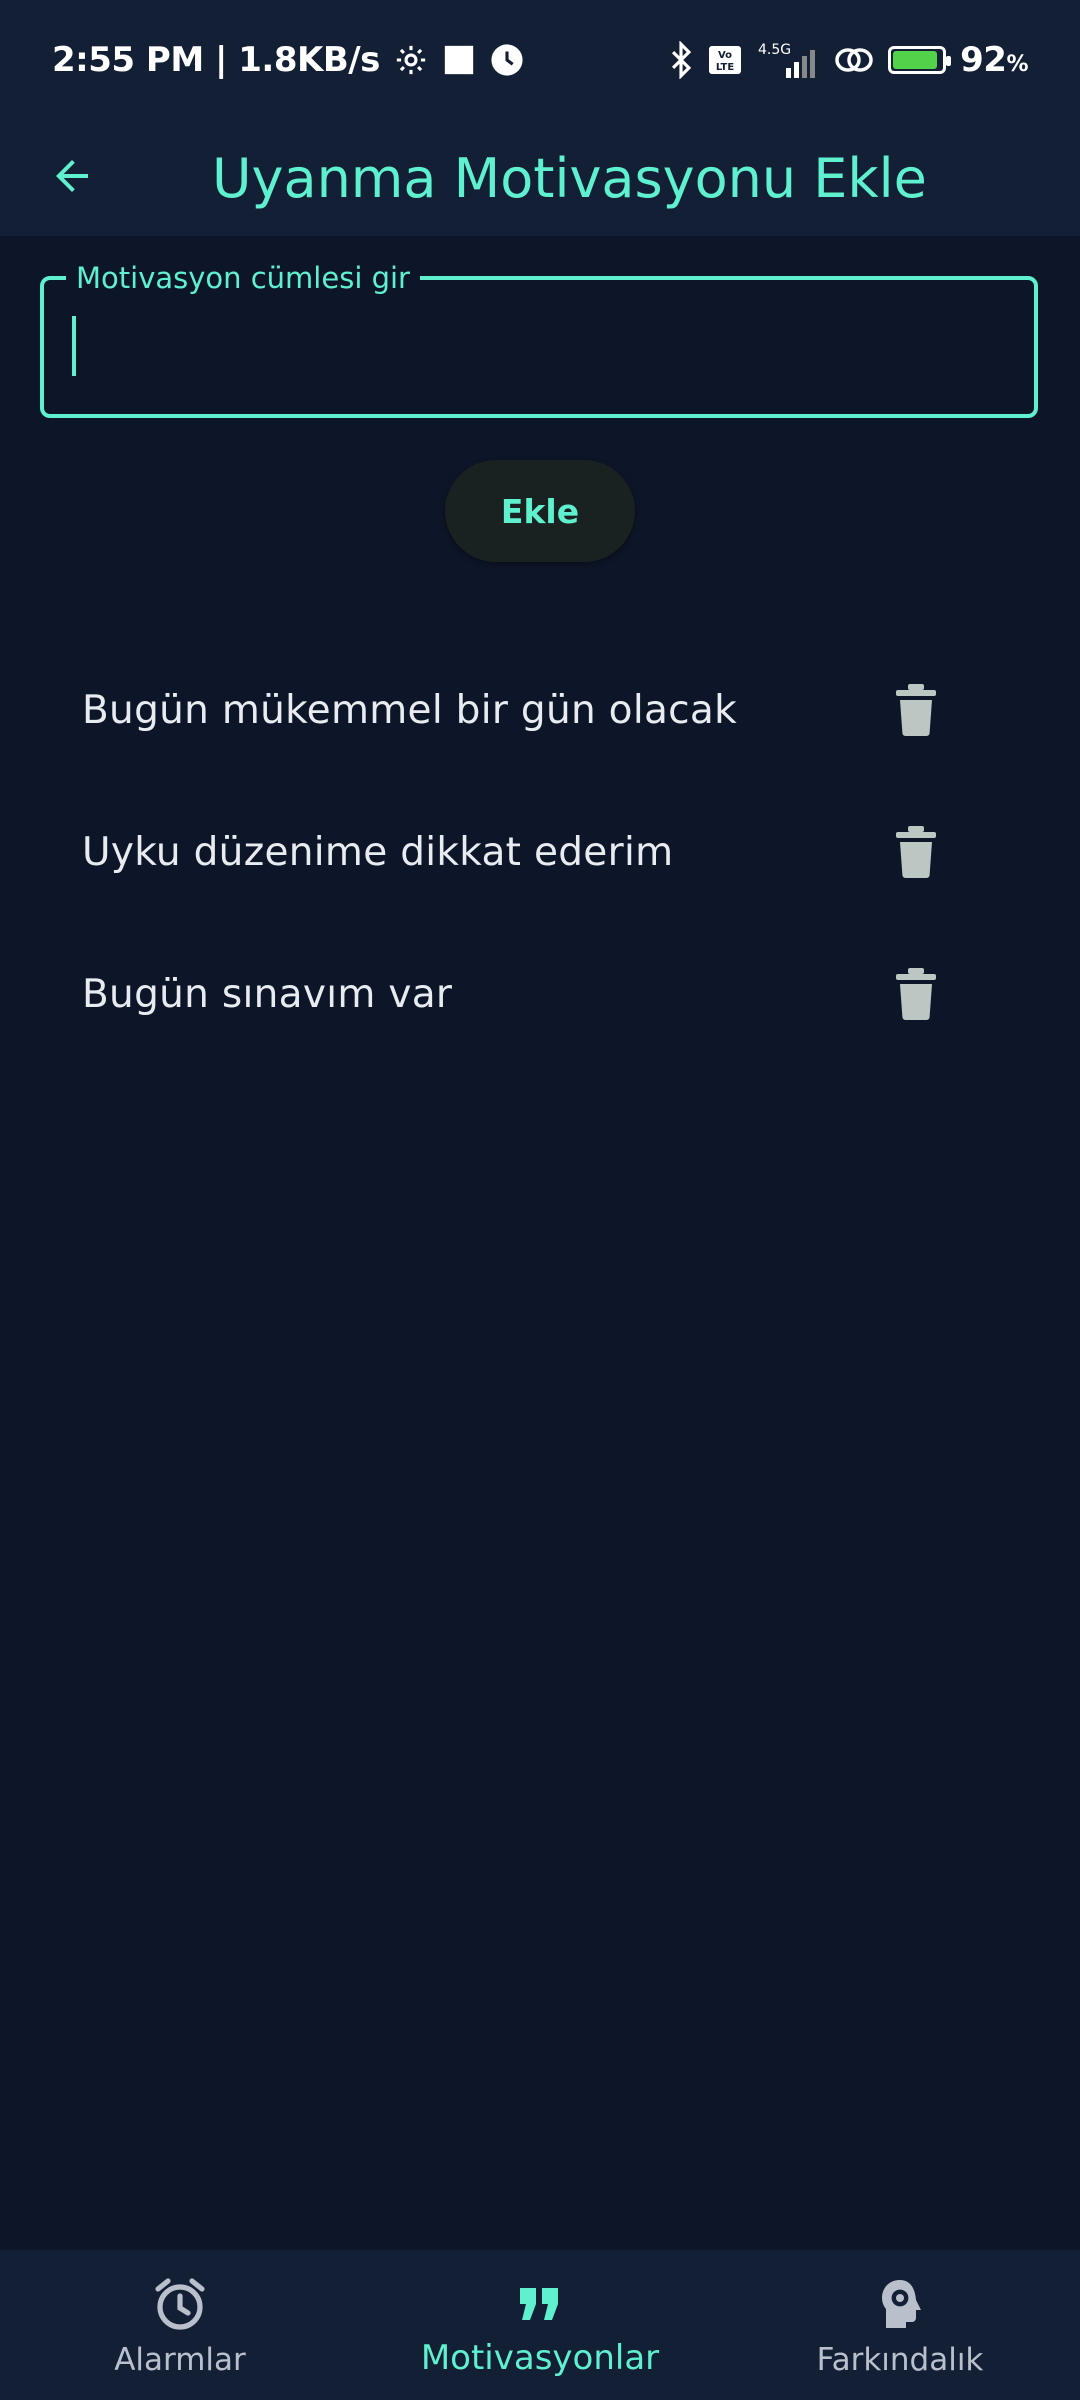 The height and width of the screenshot is (2400, 1080). I want to click on clock-badge-icon, so click(507, 60).